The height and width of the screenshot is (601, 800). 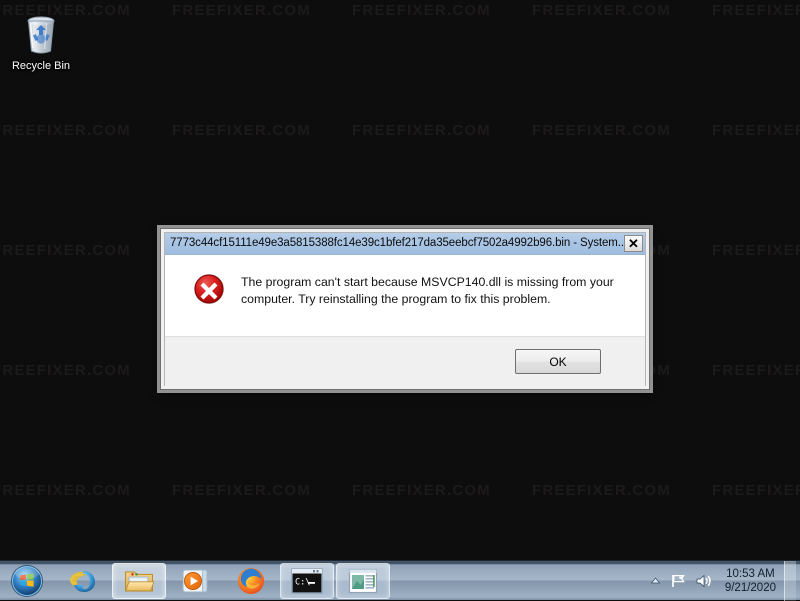 What do you see at coordinates (558, 361) in the screenshot?
I see `ok-button: OK` at bounding box center [558, 361].